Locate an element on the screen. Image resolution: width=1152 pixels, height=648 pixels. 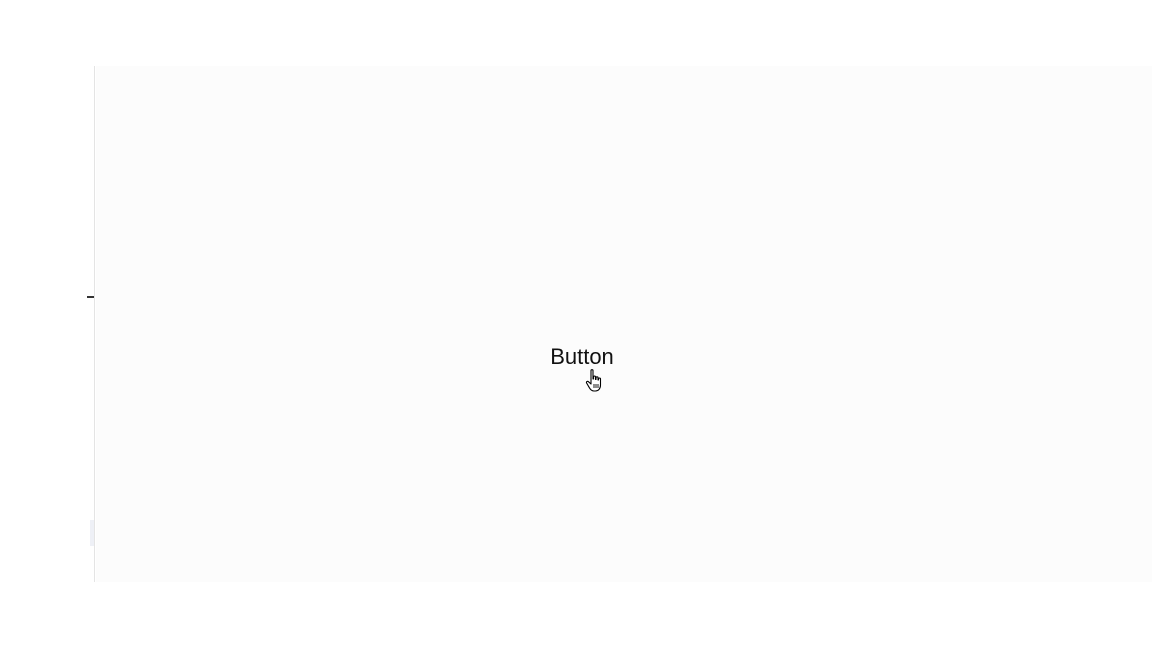
left-divider is located at coordinates (94, 324).